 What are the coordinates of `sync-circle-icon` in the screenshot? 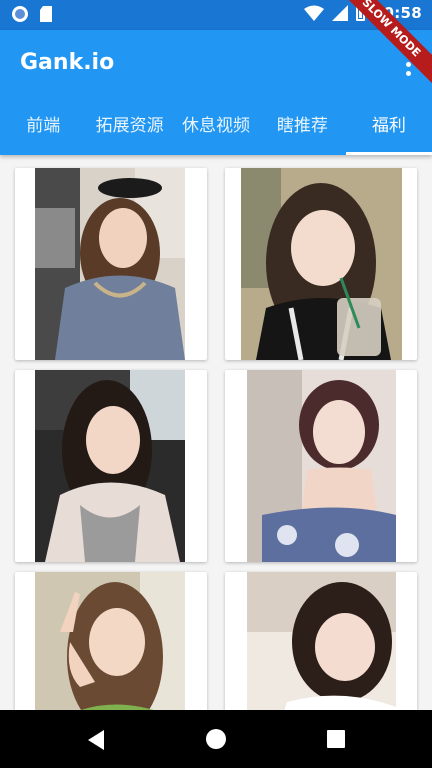 It's located at (20, 14).